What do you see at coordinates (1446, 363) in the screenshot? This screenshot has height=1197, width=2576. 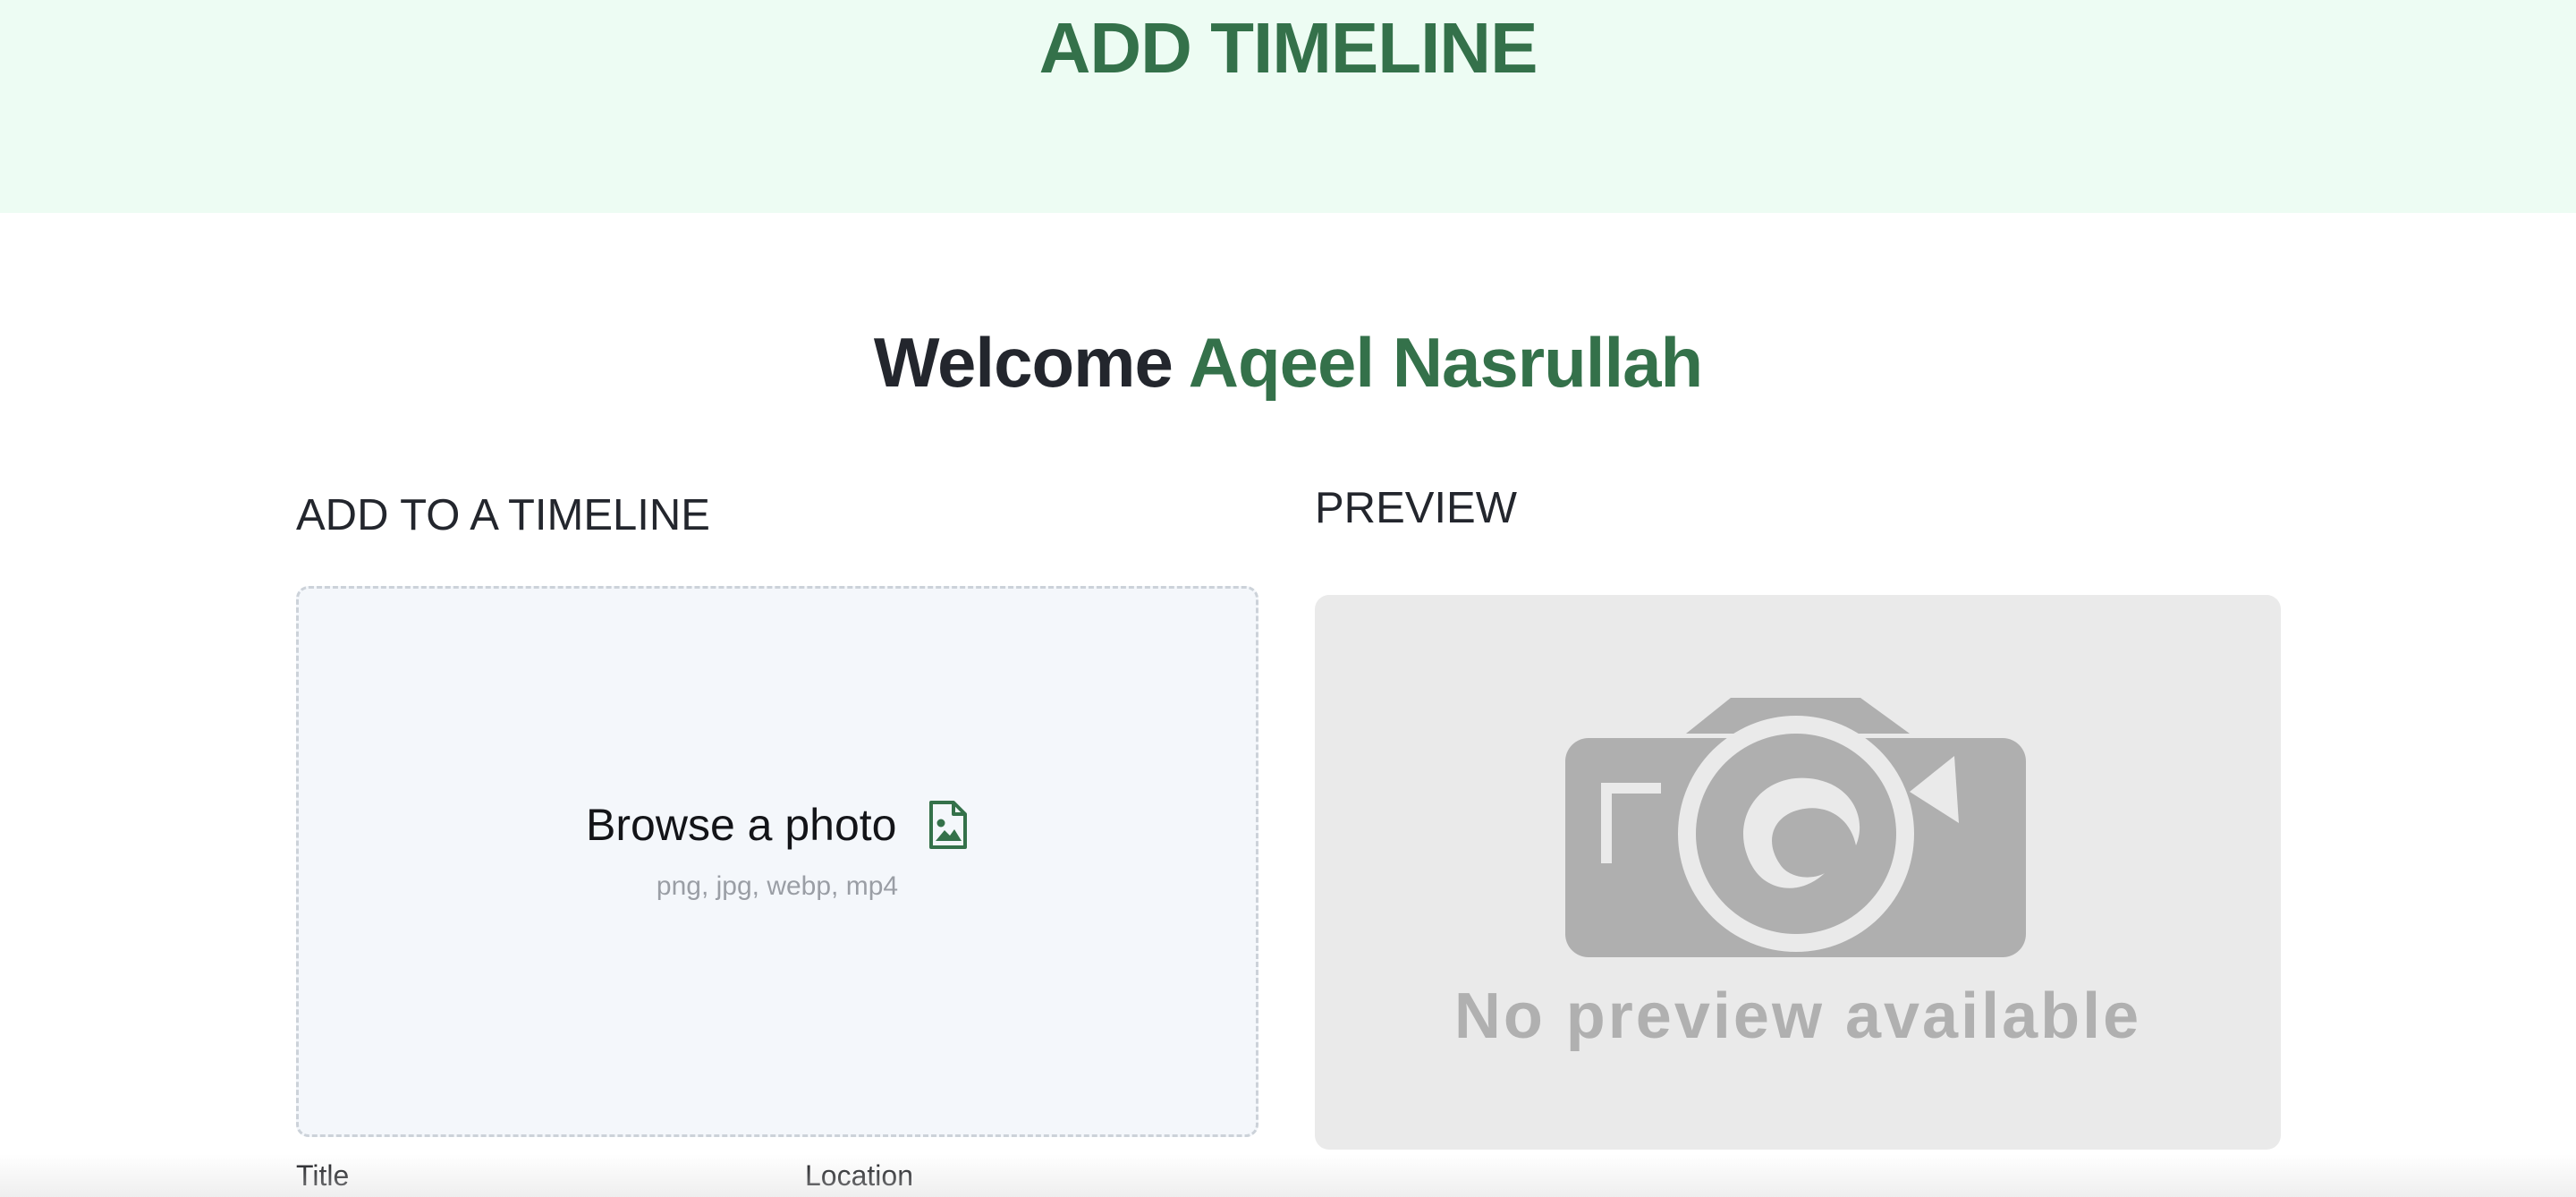 I see `user-name: Aqeel Nasrullah` at bounding box center [1446, 363].